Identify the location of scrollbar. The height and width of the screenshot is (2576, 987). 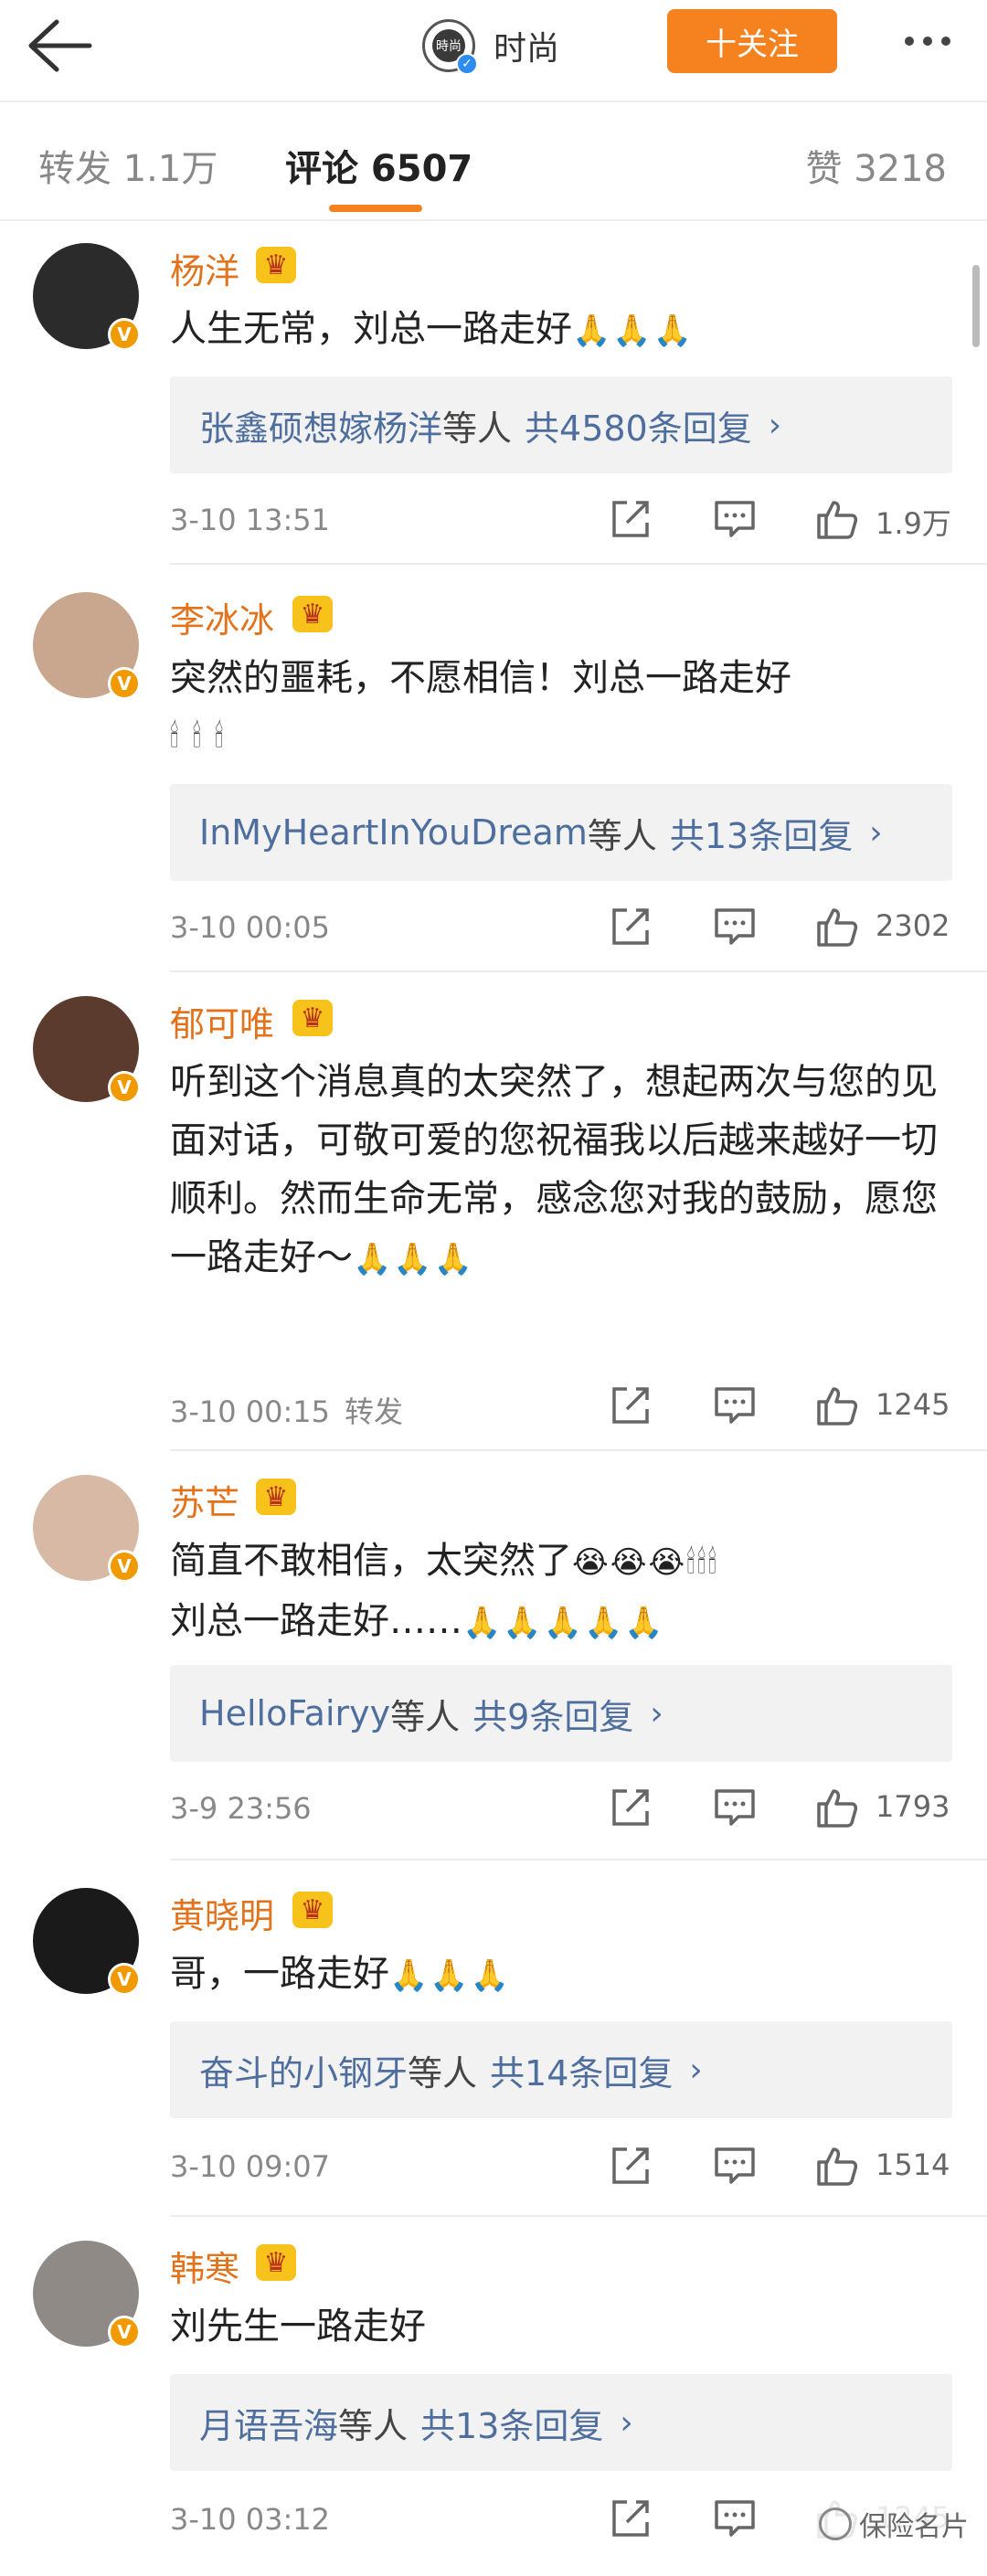
(976, 306).